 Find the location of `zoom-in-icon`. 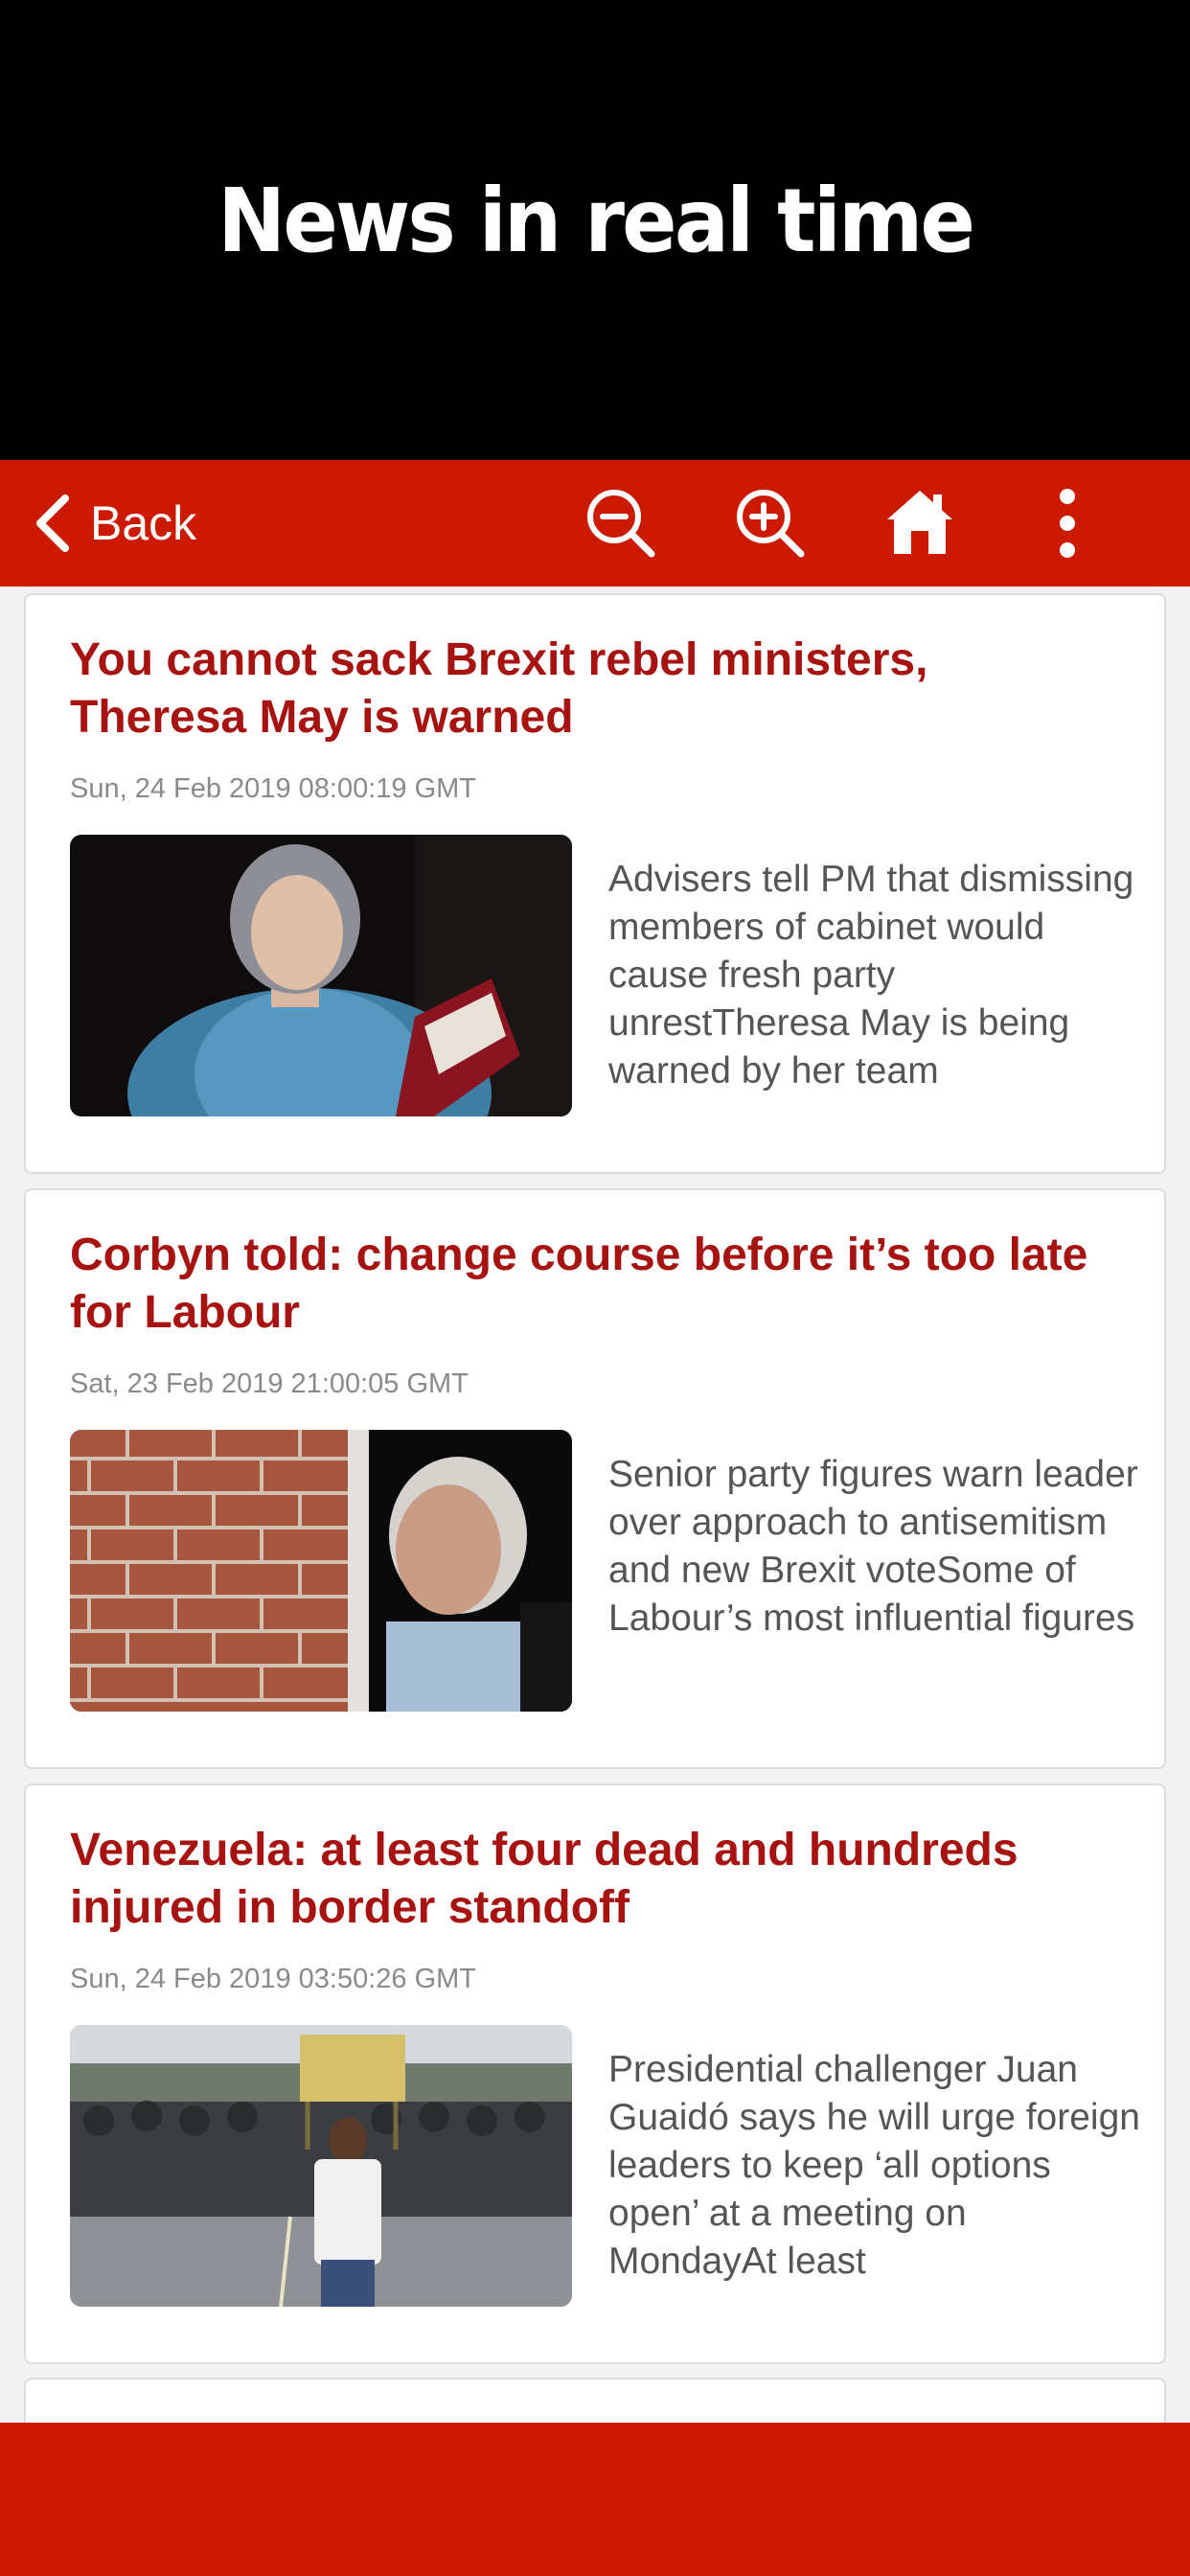

zoom-in-icon is located at coordinates (771, 524).